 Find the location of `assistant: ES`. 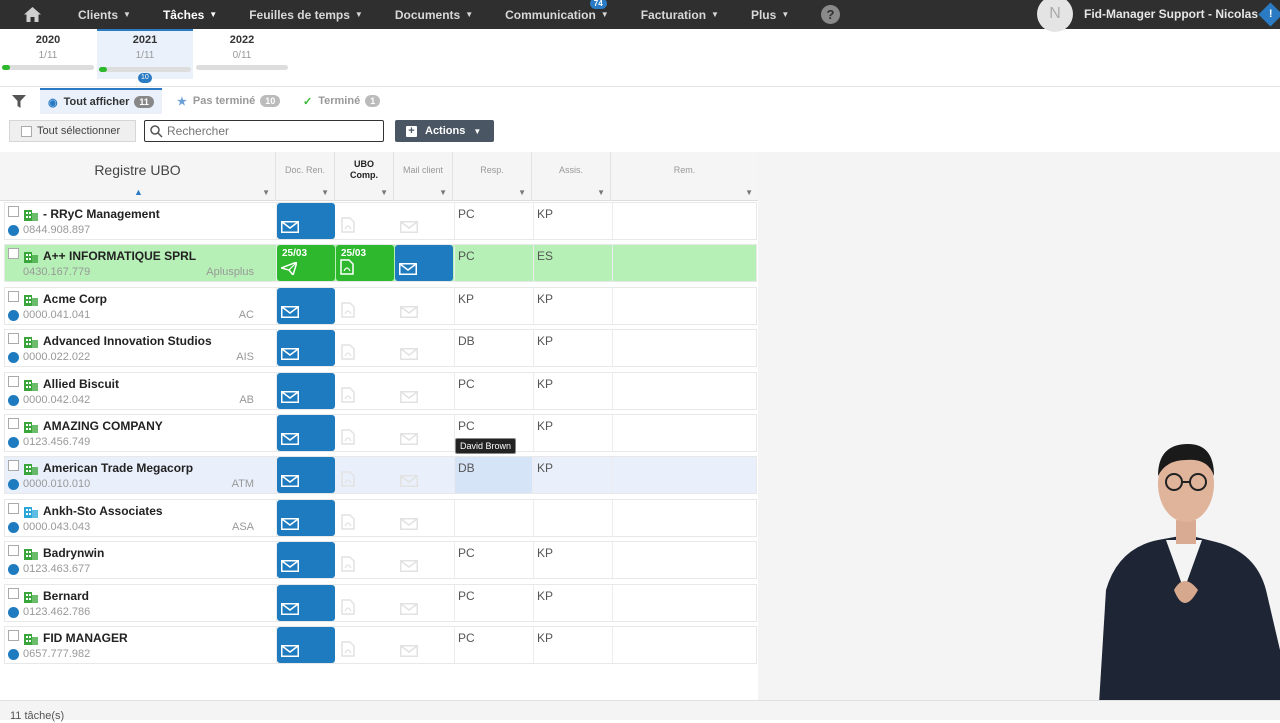

assistant: ES is located at coordinates (545, 256).